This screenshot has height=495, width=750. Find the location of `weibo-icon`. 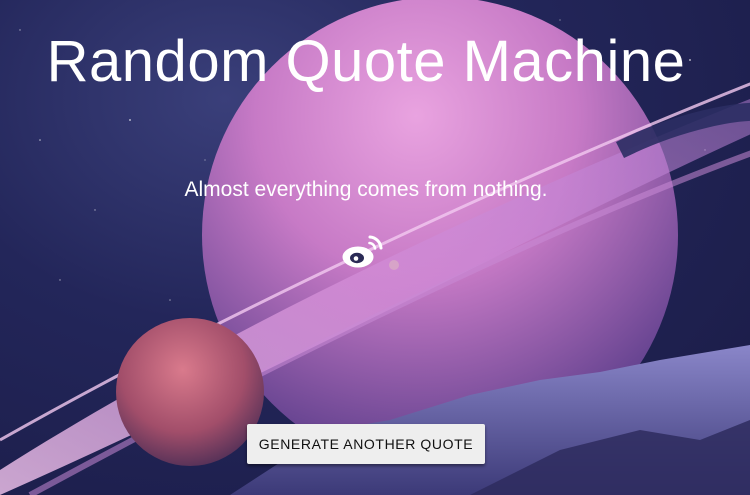

weibo-icon is located at coordinates (362, 251).